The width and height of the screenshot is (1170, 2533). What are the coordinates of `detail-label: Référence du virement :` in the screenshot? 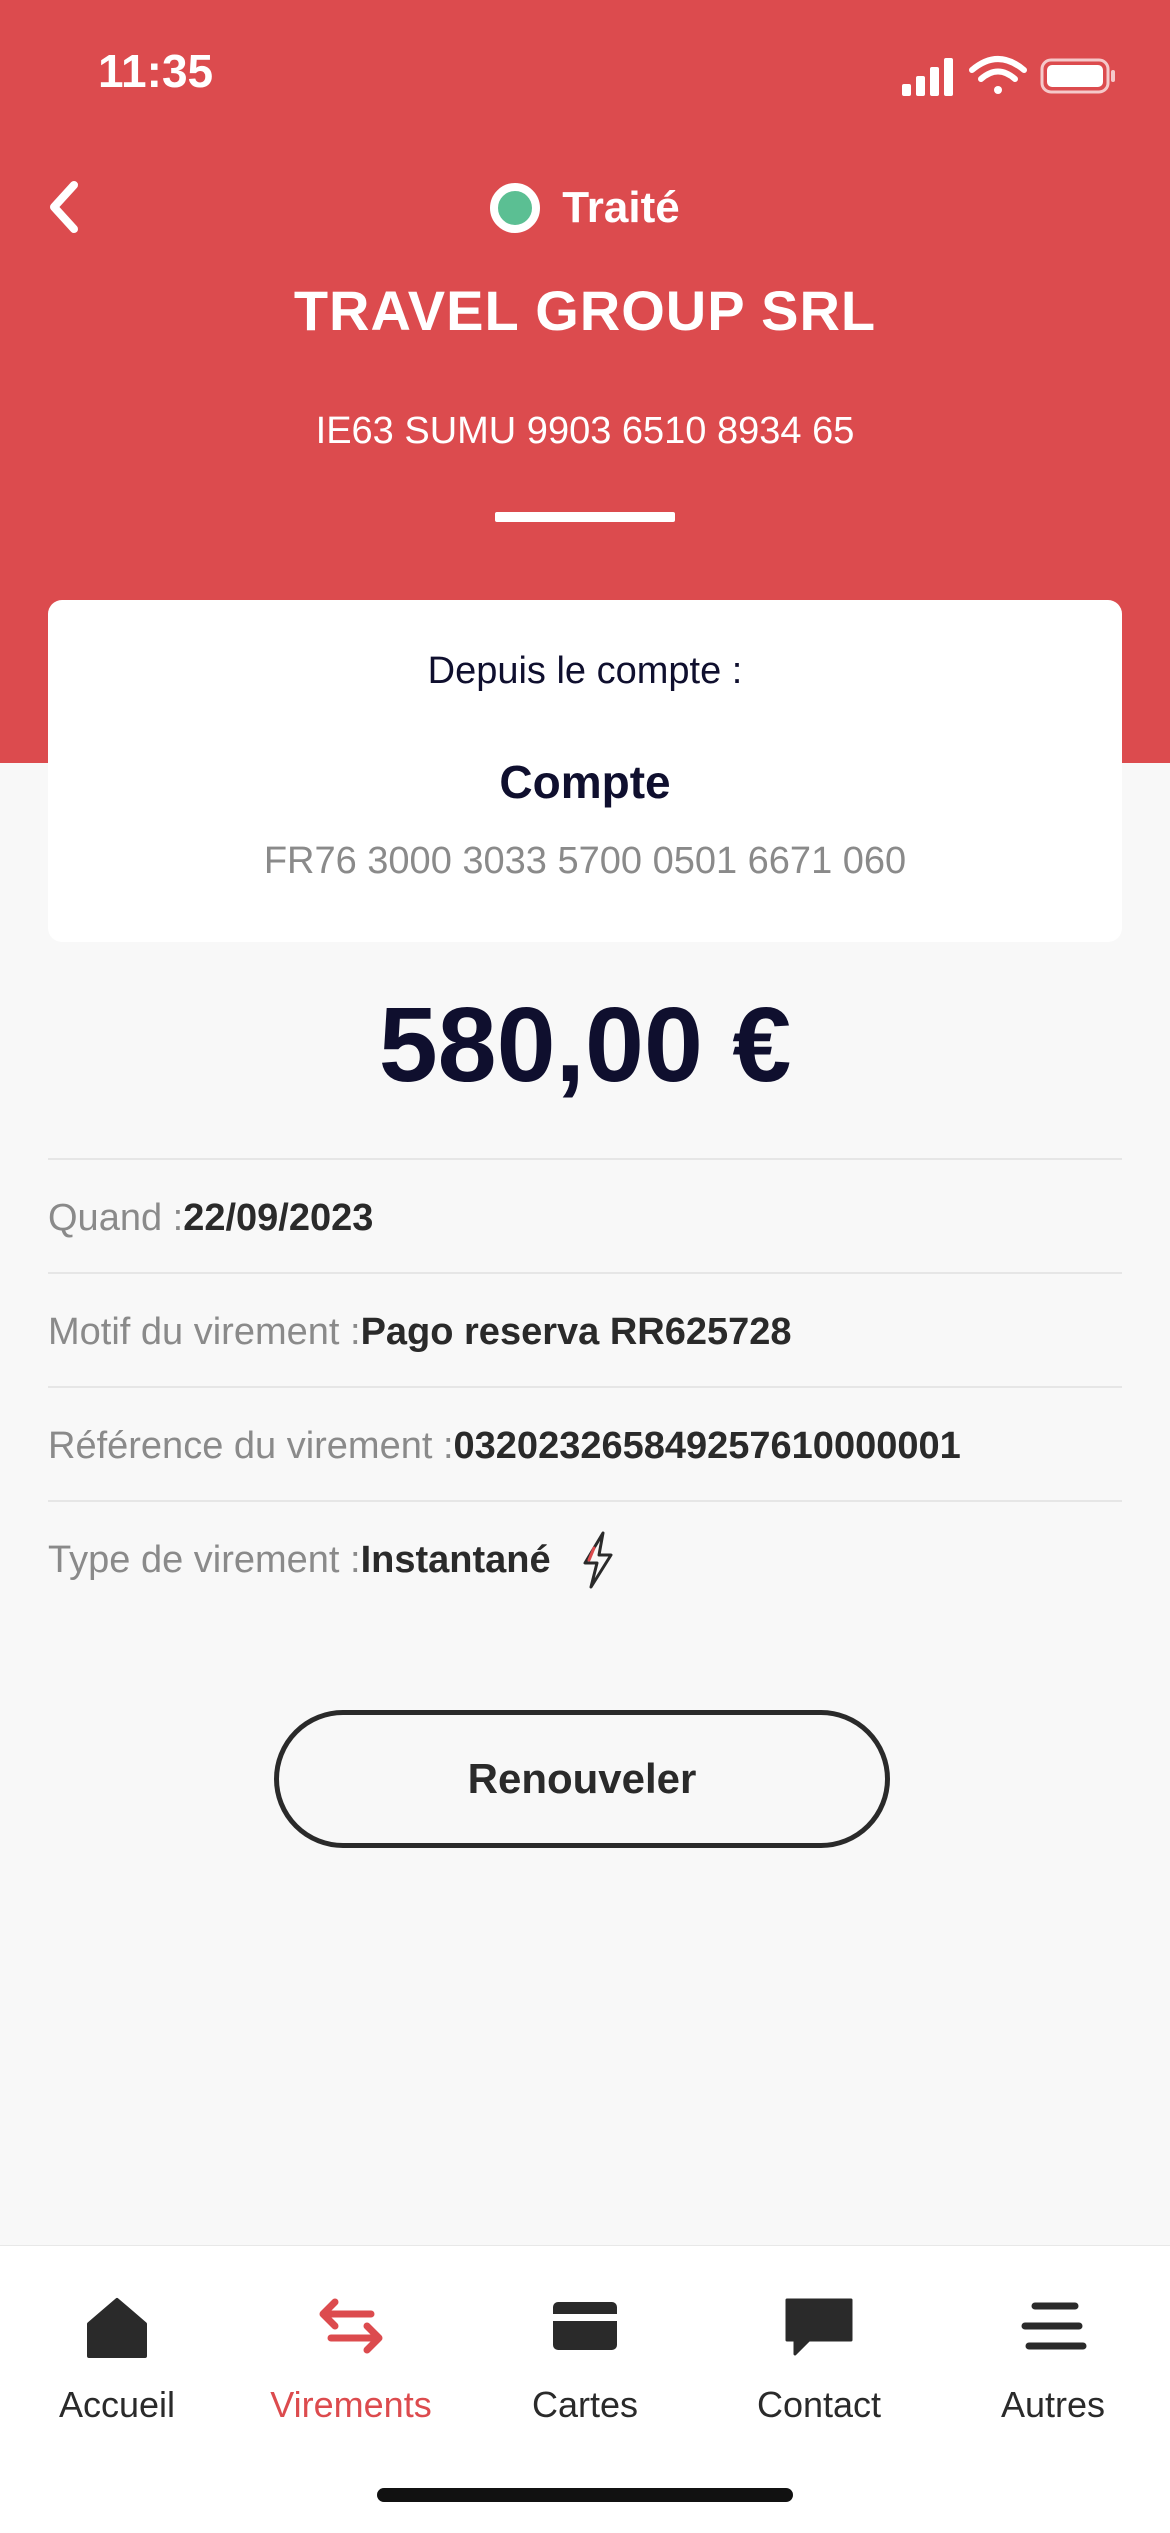 It's located at (251, 1445).